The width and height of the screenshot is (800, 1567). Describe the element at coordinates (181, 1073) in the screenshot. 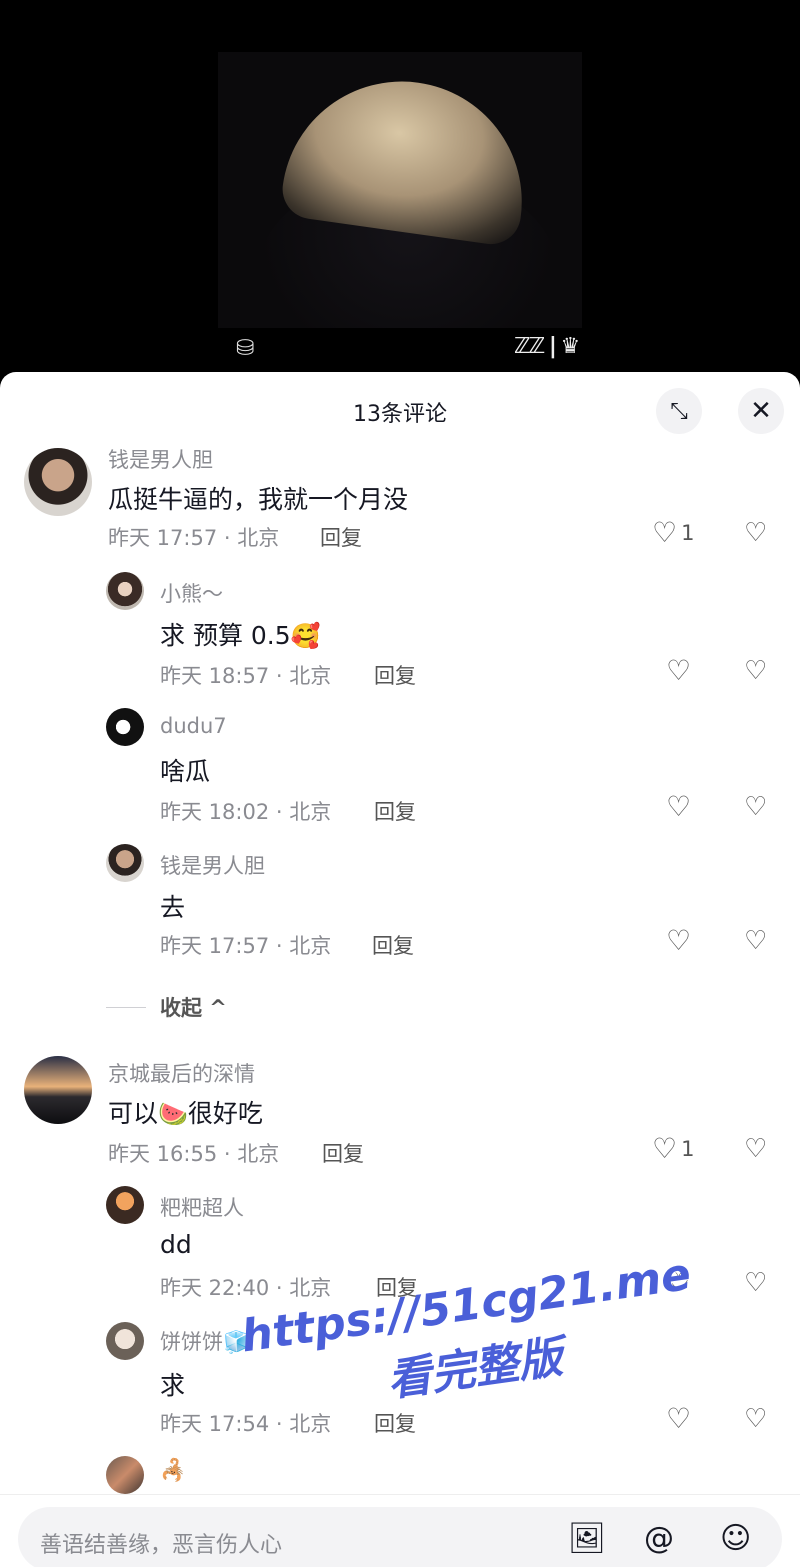

I see `comment-username: 京城最后的深情` at that location.